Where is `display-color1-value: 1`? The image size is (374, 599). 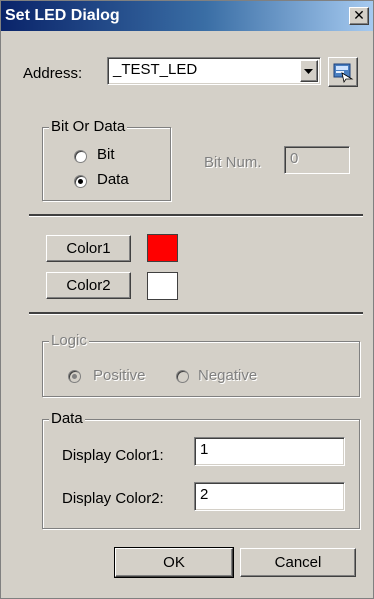 display-color1-value: 1 is located at coordinates (204, 449).